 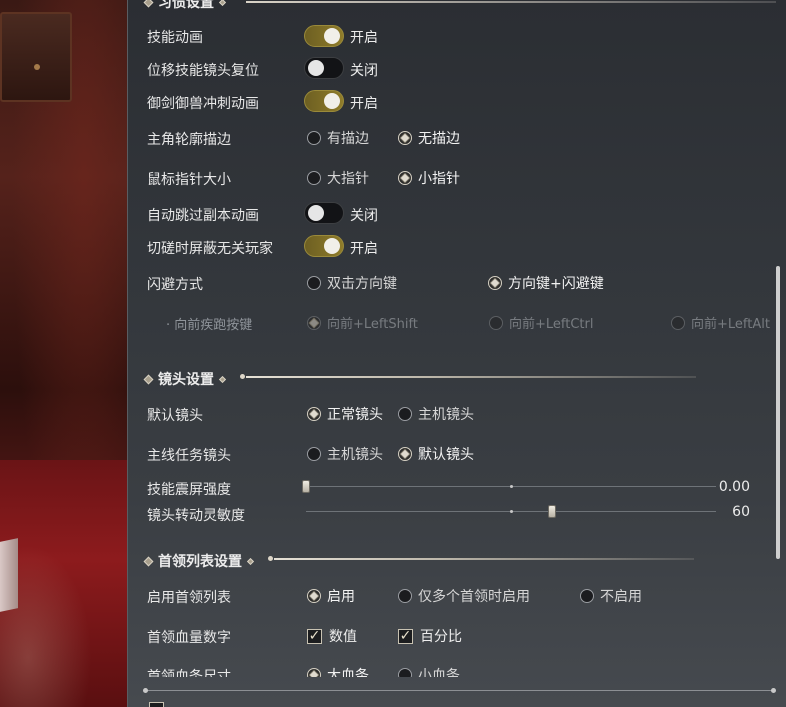 I want to click on radio-sprint-shift: 向前+LeftShift, so click(x=362, y=322).